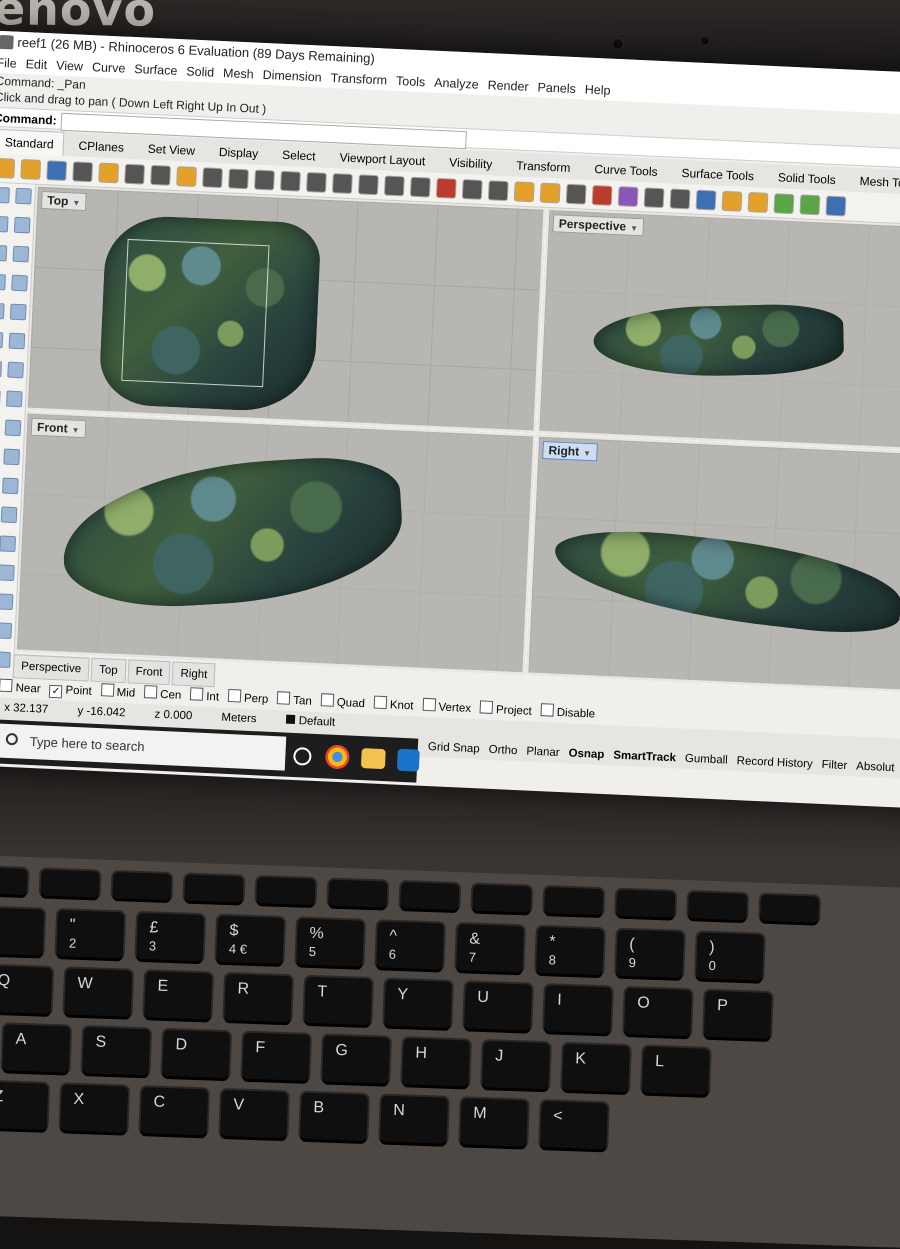 The image size is (900, 1249). I want to click on menu-curve: Curve, so click(109, 67).